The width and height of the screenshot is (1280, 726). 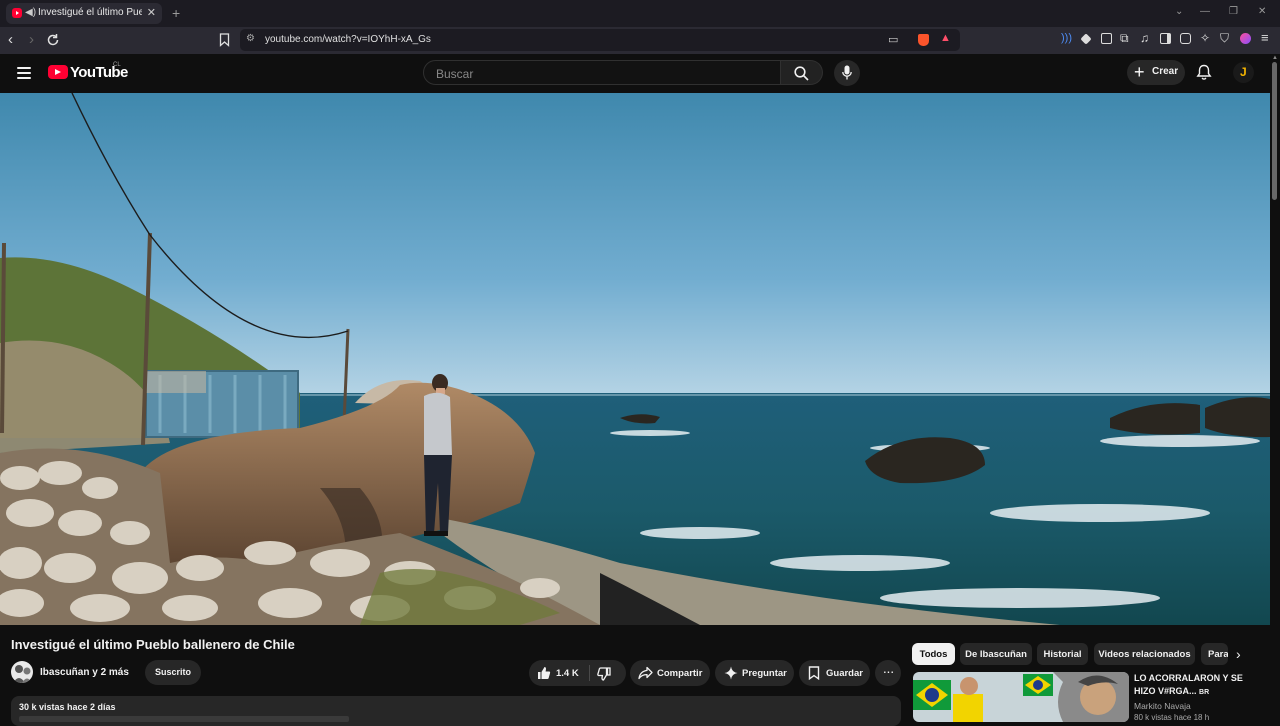 I want to click on notifications-bell-icon, so click(x=1204, y=72).